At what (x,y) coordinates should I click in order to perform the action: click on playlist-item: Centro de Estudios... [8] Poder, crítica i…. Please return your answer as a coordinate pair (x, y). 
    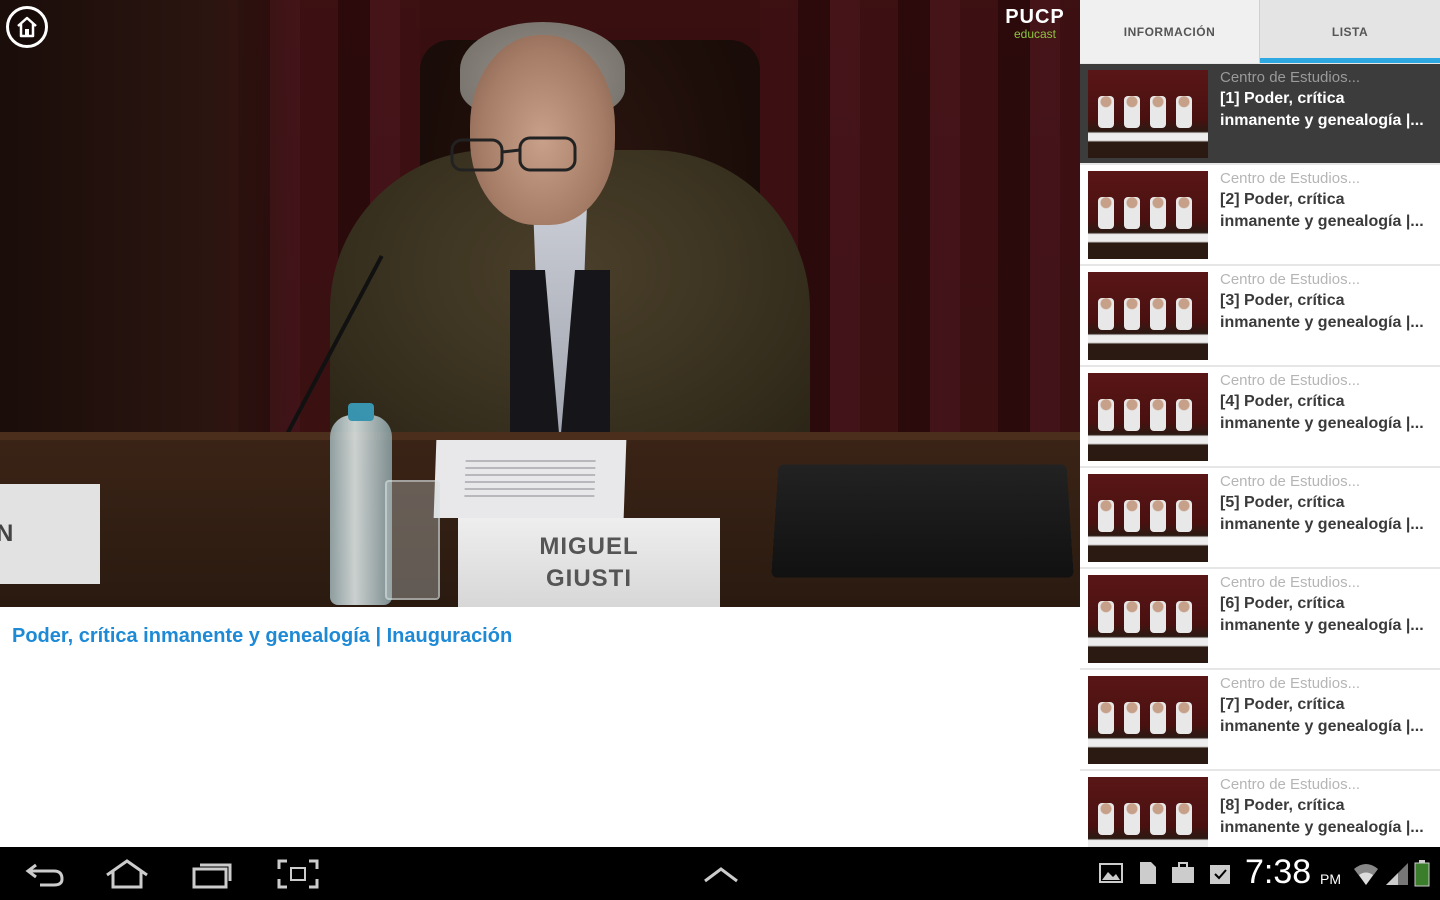
    Looking at the image, I should click on (1260, 809).